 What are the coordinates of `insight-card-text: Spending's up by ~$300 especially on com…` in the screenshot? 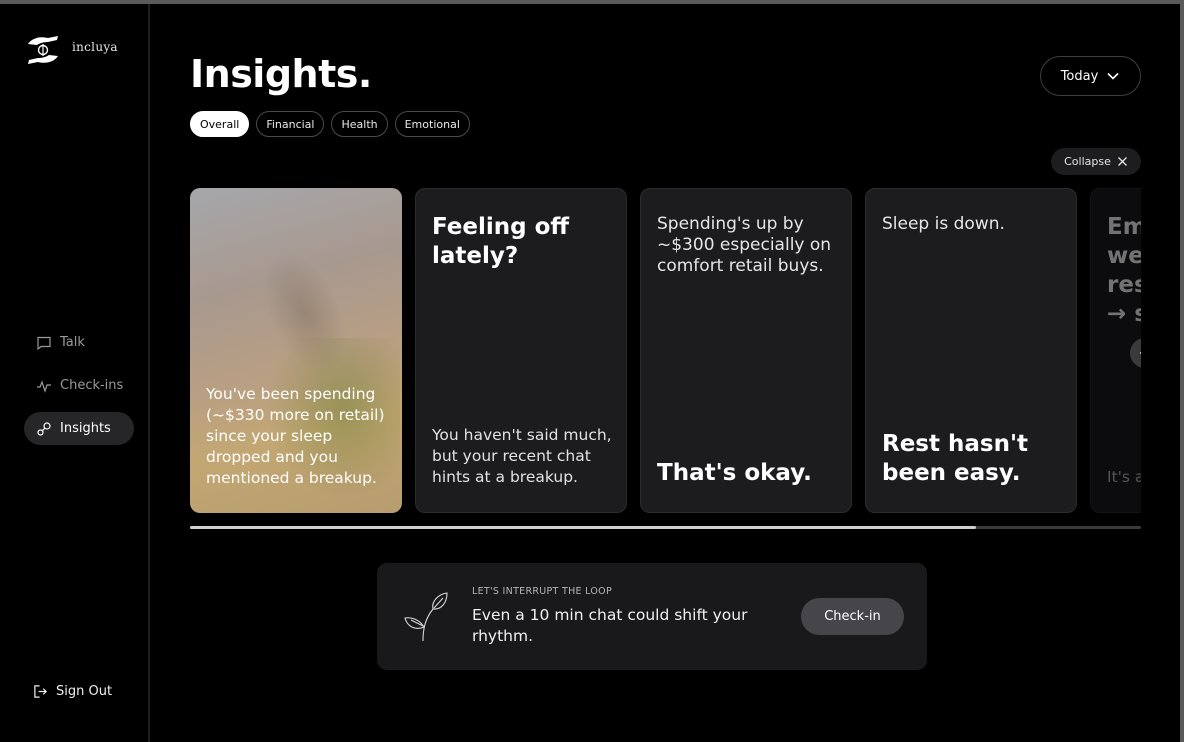 It's located at (744, 245).